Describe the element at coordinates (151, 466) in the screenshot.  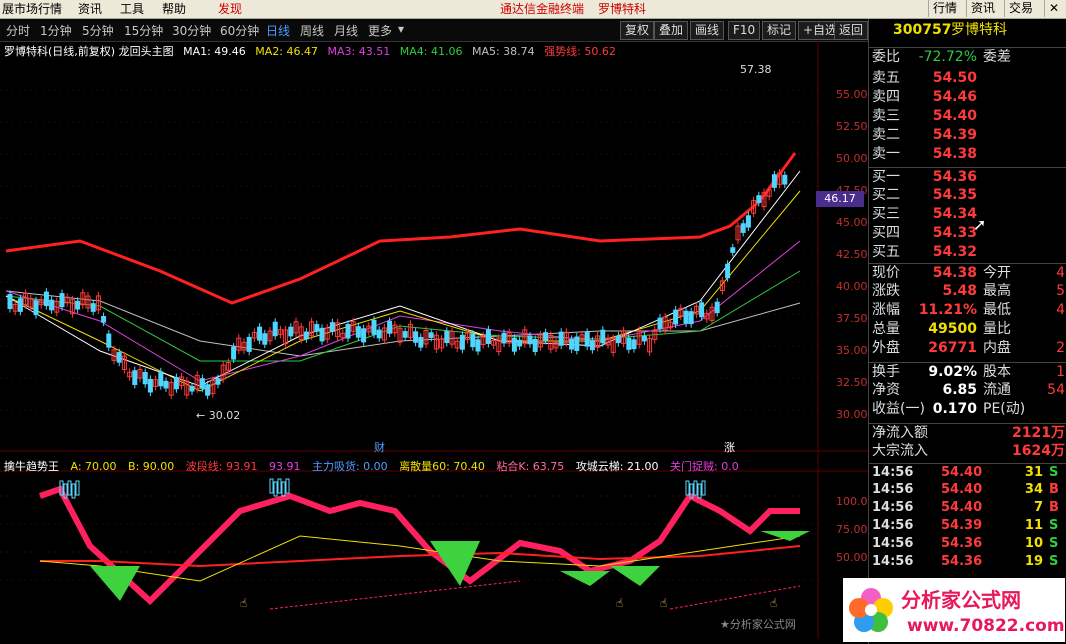
I see `indicator-b: B: 90.00` at that location.